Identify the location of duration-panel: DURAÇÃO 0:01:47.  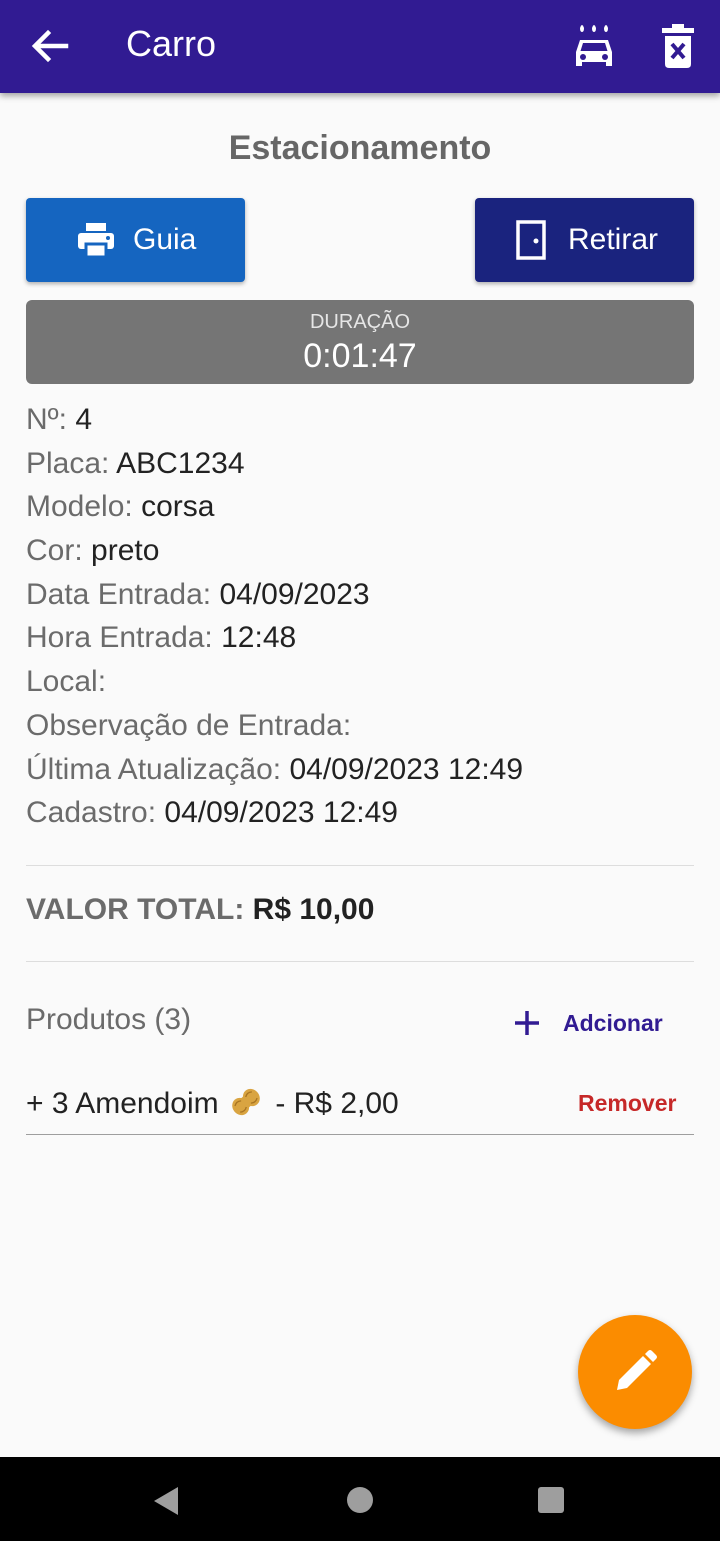
(360, 342).